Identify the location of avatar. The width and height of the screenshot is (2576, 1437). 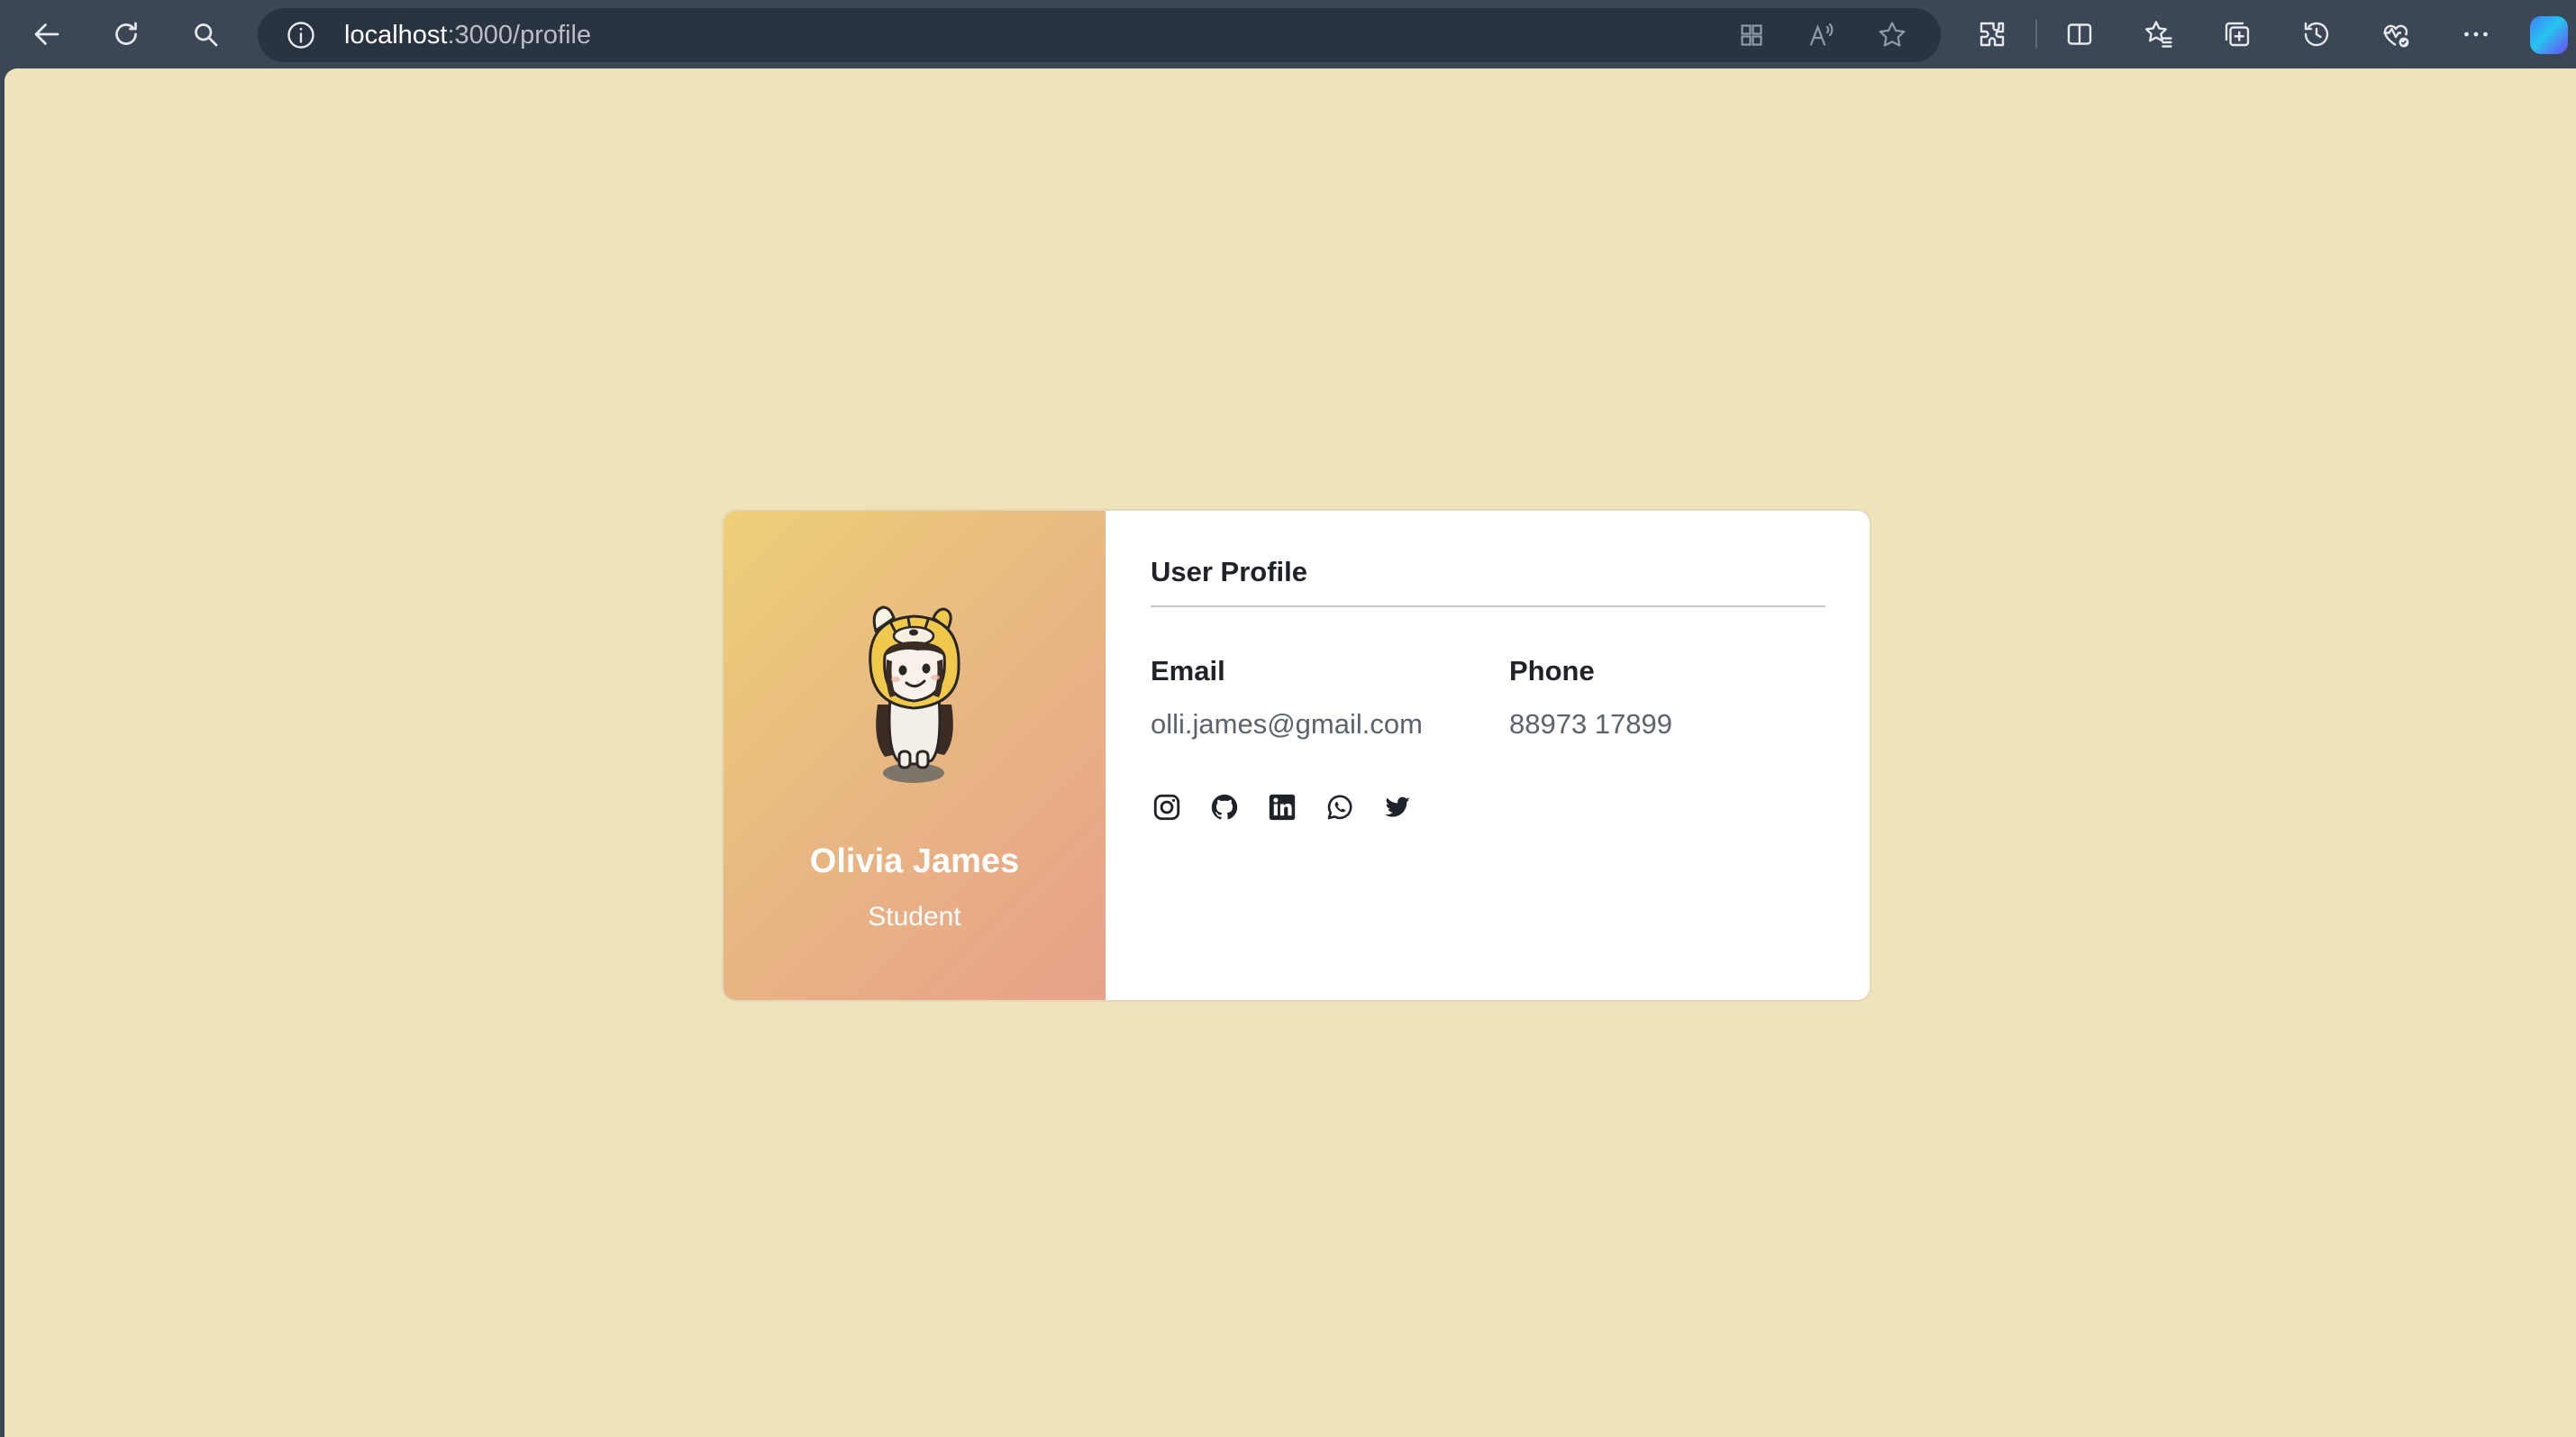
(914, 694).